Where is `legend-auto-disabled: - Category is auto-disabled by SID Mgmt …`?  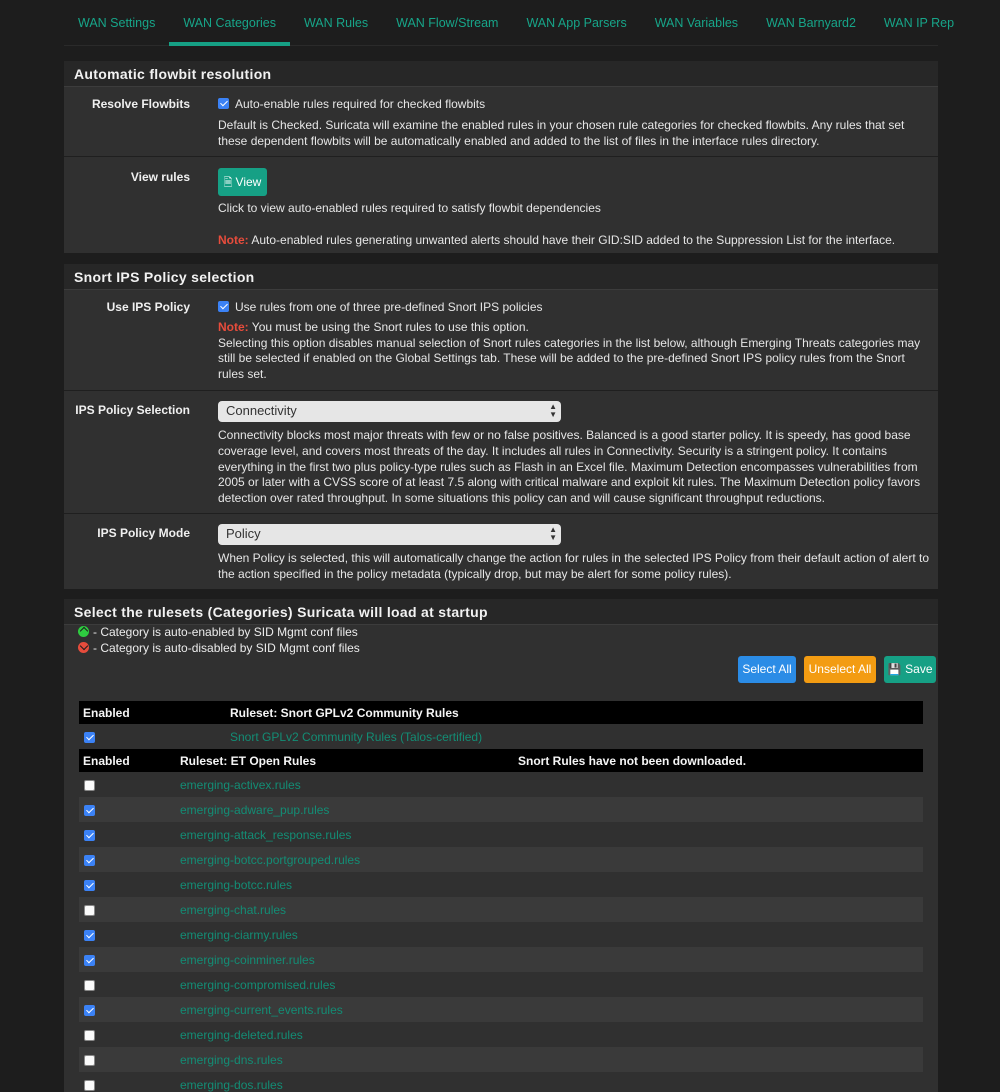 legend-auto-disabled: - Category is auto-disabled by SID Mgmt … is located at coordinates (219, 648).